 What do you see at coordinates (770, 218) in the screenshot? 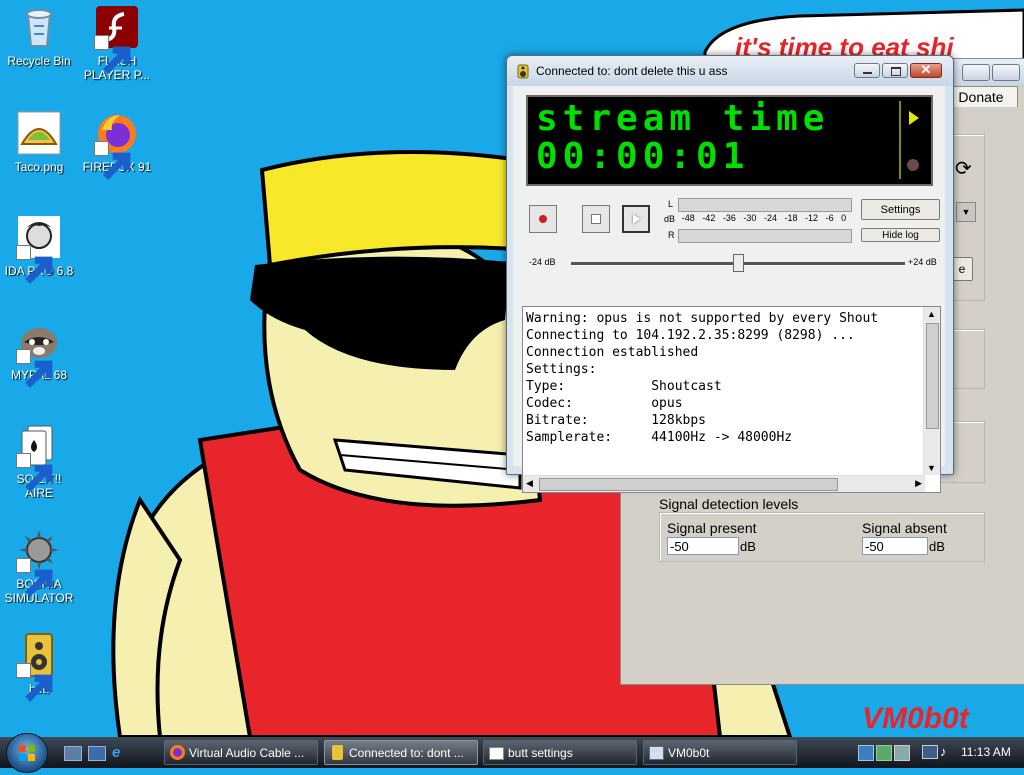
I see `vu-tick: -24` at bounding box center [770, 218].